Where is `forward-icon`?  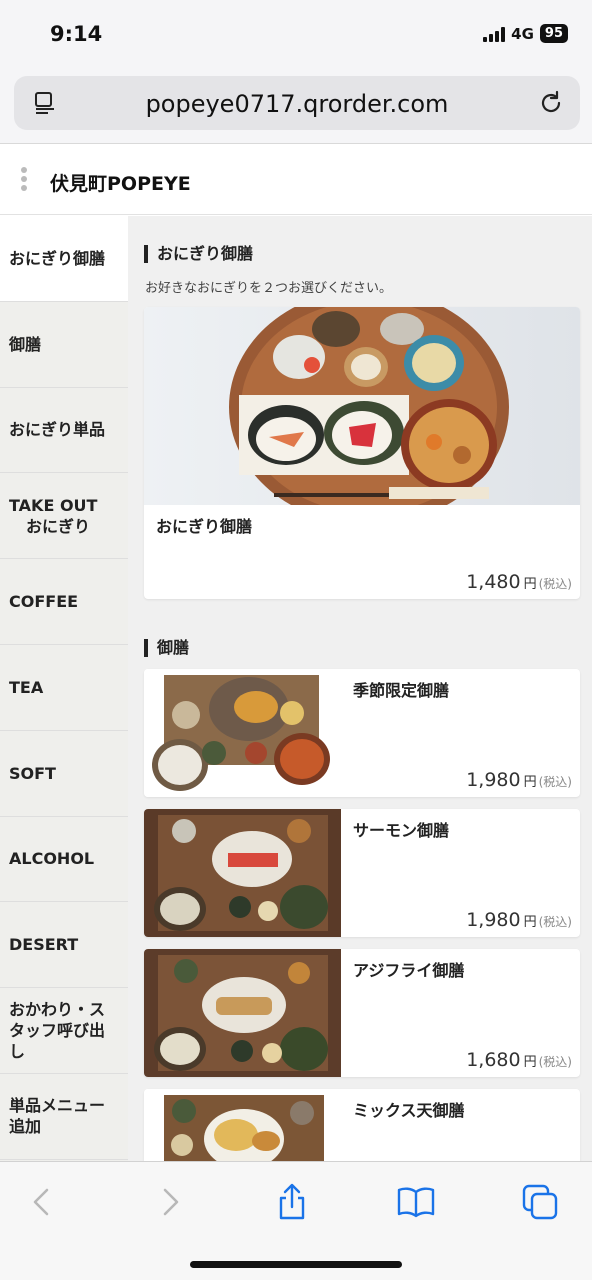
forward-icon is located at coordinates (170, 1202).